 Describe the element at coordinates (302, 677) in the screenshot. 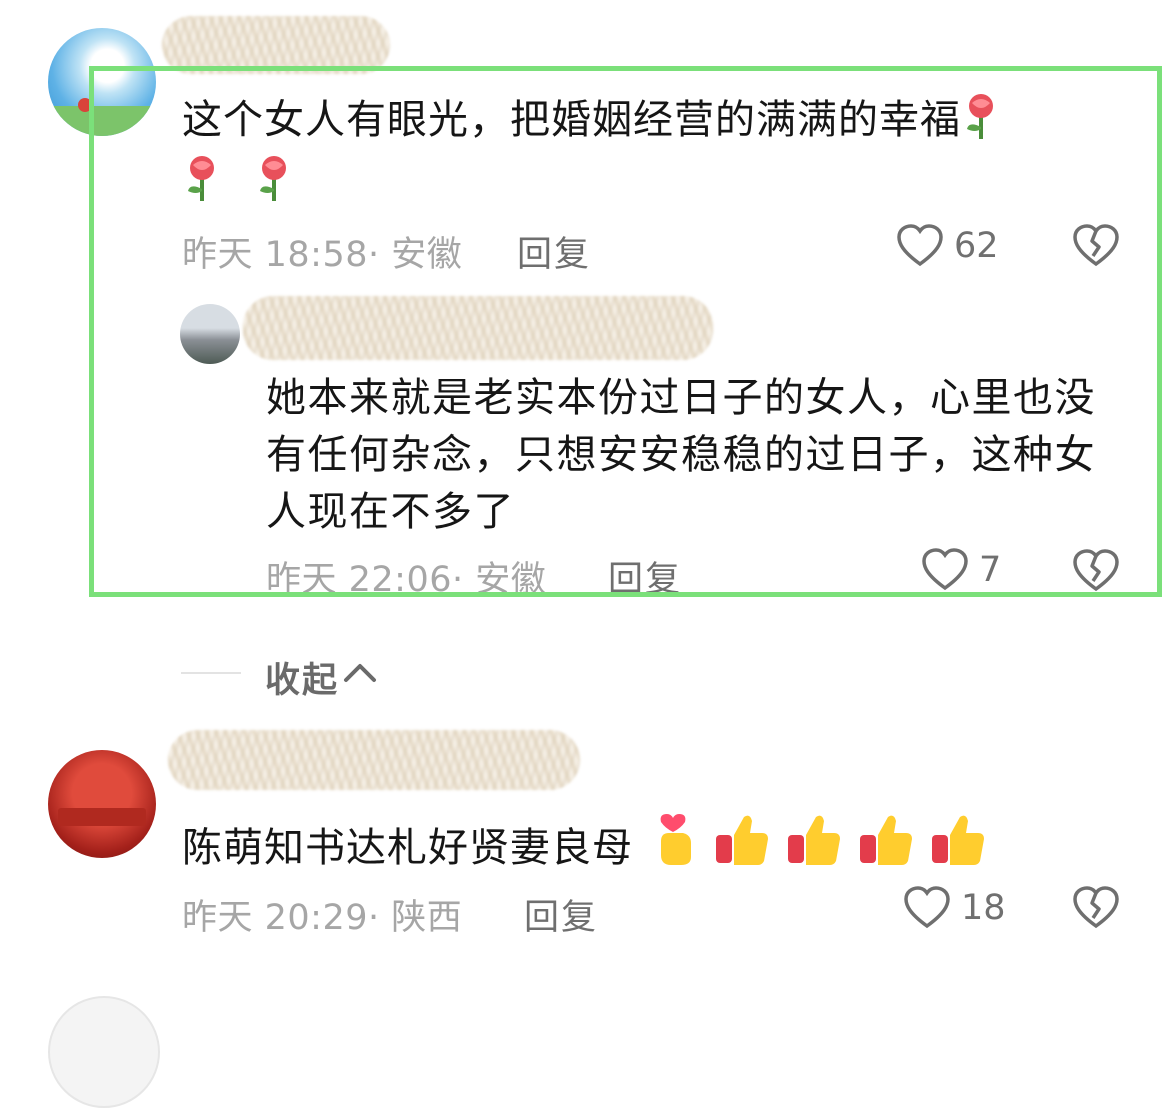

I see `collapse-label: 收起` at that location.